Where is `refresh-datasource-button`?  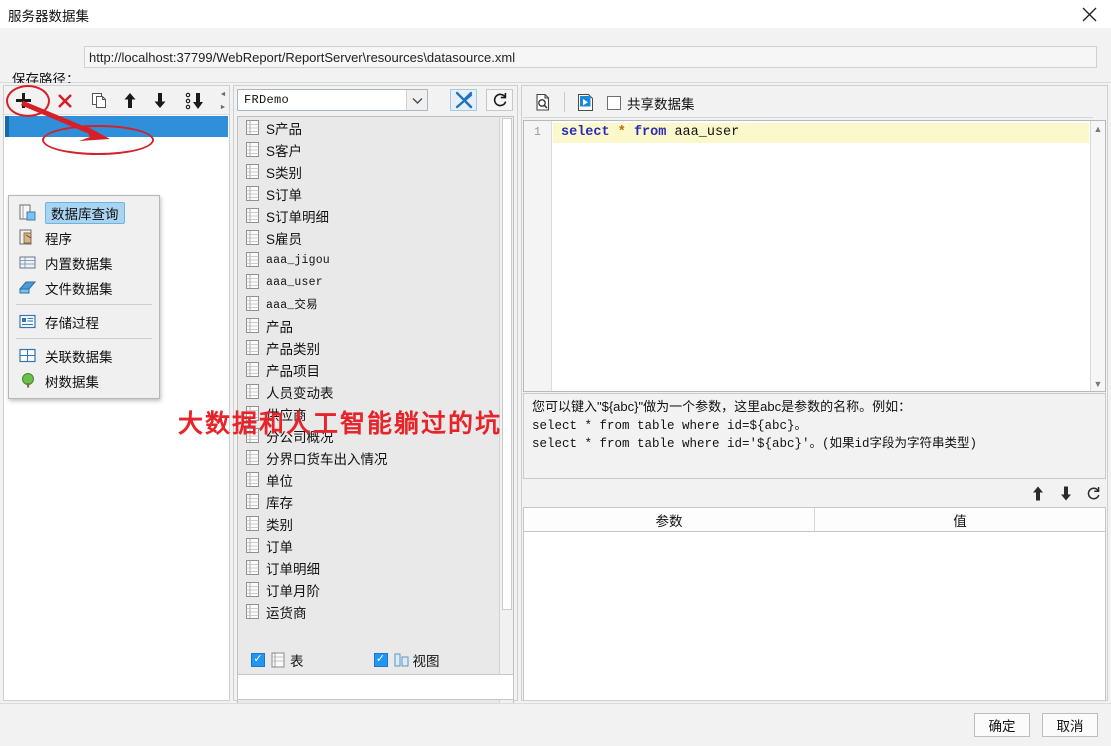
refresh-datasource-button is located at coordinates (499, 100).